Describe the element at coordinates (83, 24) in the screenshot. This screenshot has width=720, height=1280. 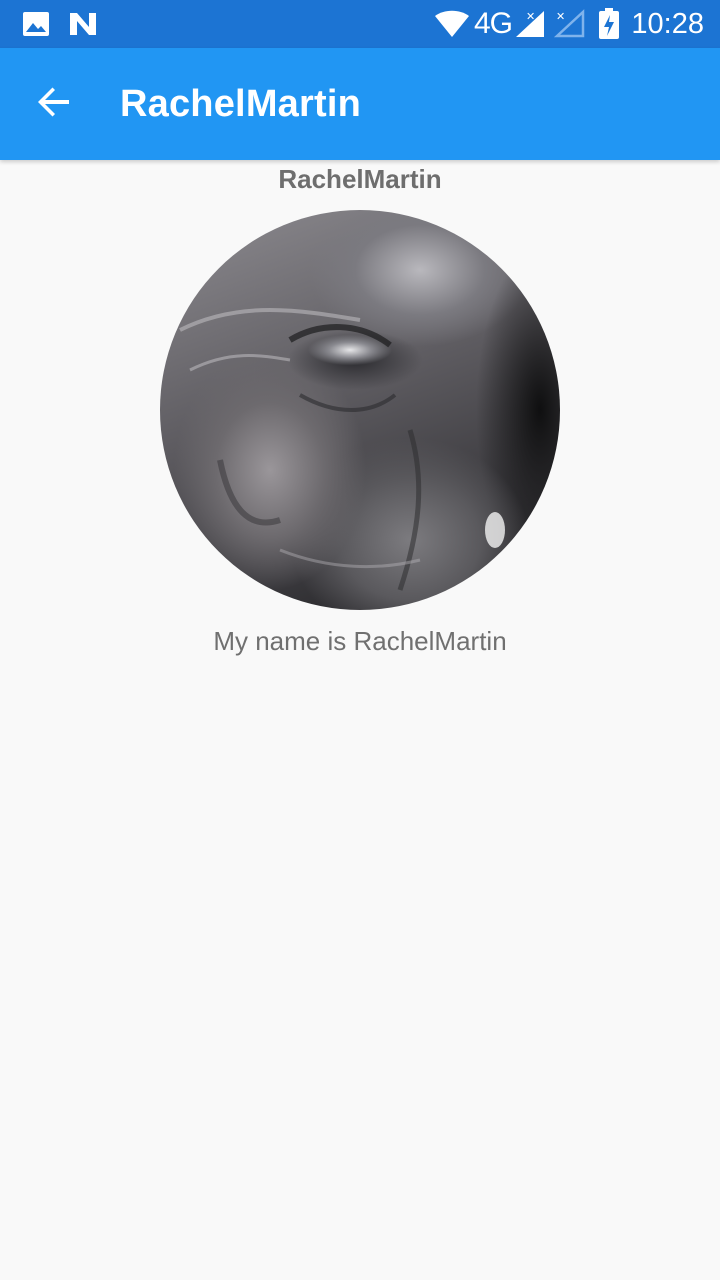
I see `n-notification-icon` at that location.